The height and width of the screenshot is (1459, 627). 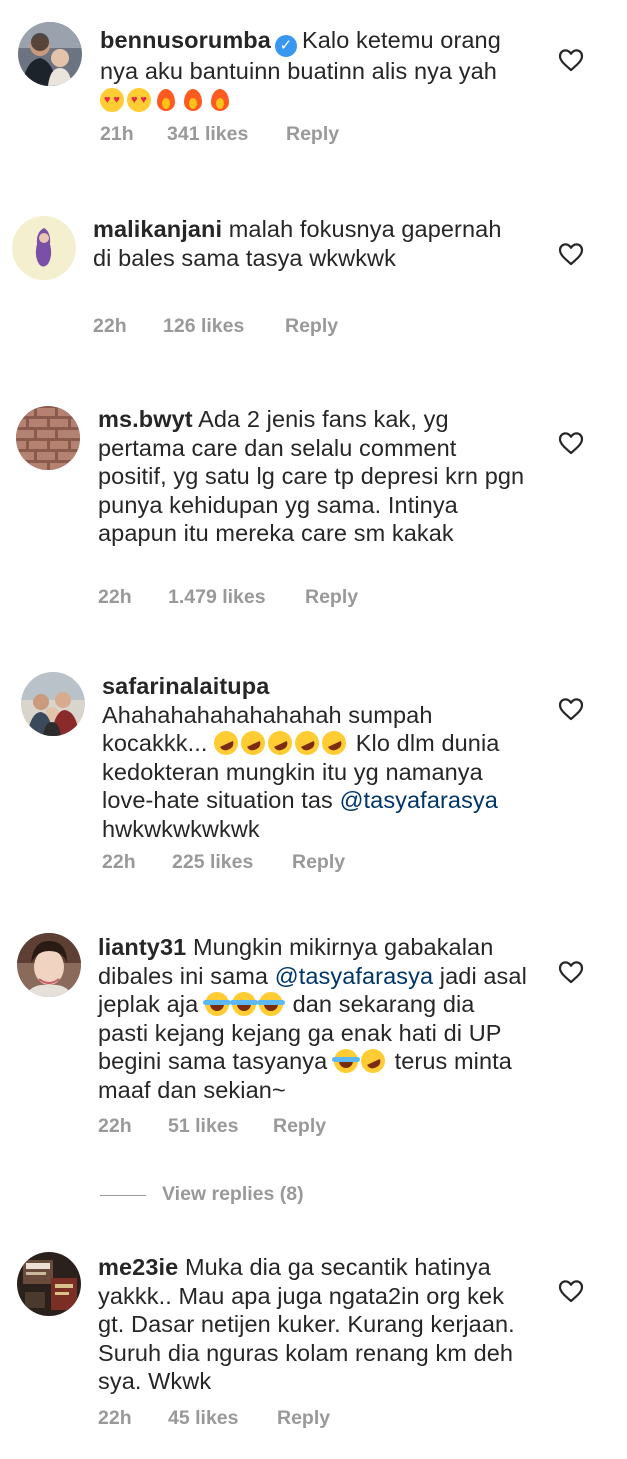 What do you see at coordinates (185, 686) in the screenshot?
I see `comment-username: safarinalaitupa` at bounding box center [185, 686].